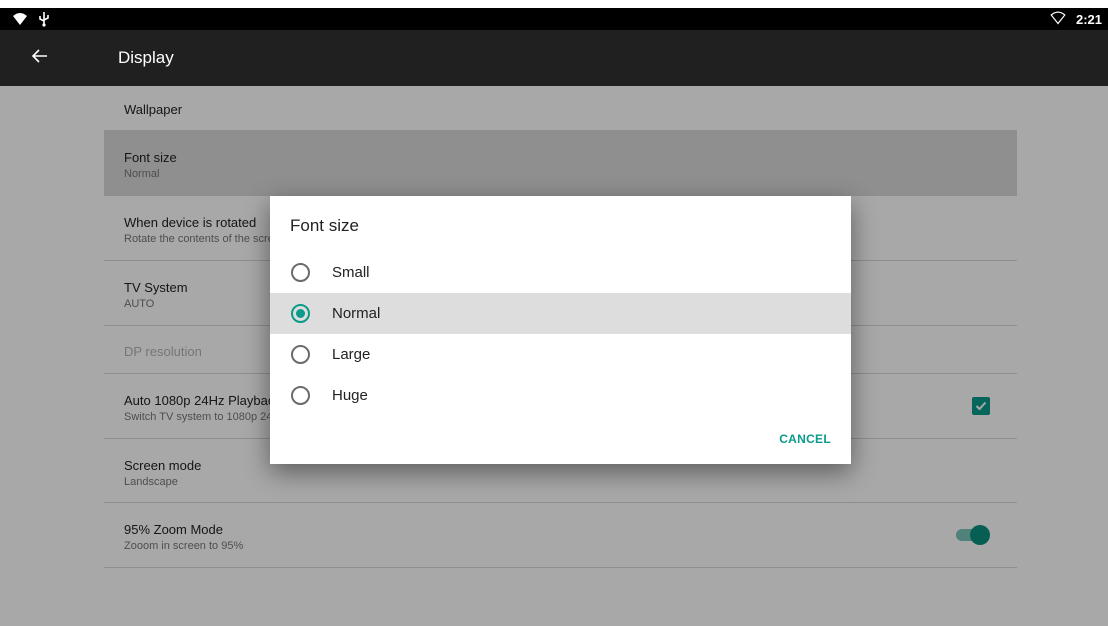  What do you see at coordinates (560, 313) in the screenshot?
I see `option-normal: Normal` at bounding box center [560, 313].